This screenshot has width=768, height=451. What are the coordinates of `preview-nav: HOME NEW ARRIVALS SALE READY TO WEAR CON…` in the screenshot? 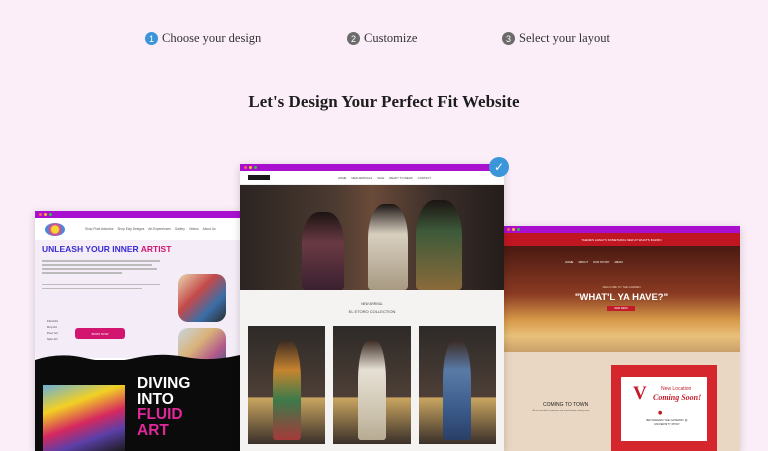 It's located at (372, 178).